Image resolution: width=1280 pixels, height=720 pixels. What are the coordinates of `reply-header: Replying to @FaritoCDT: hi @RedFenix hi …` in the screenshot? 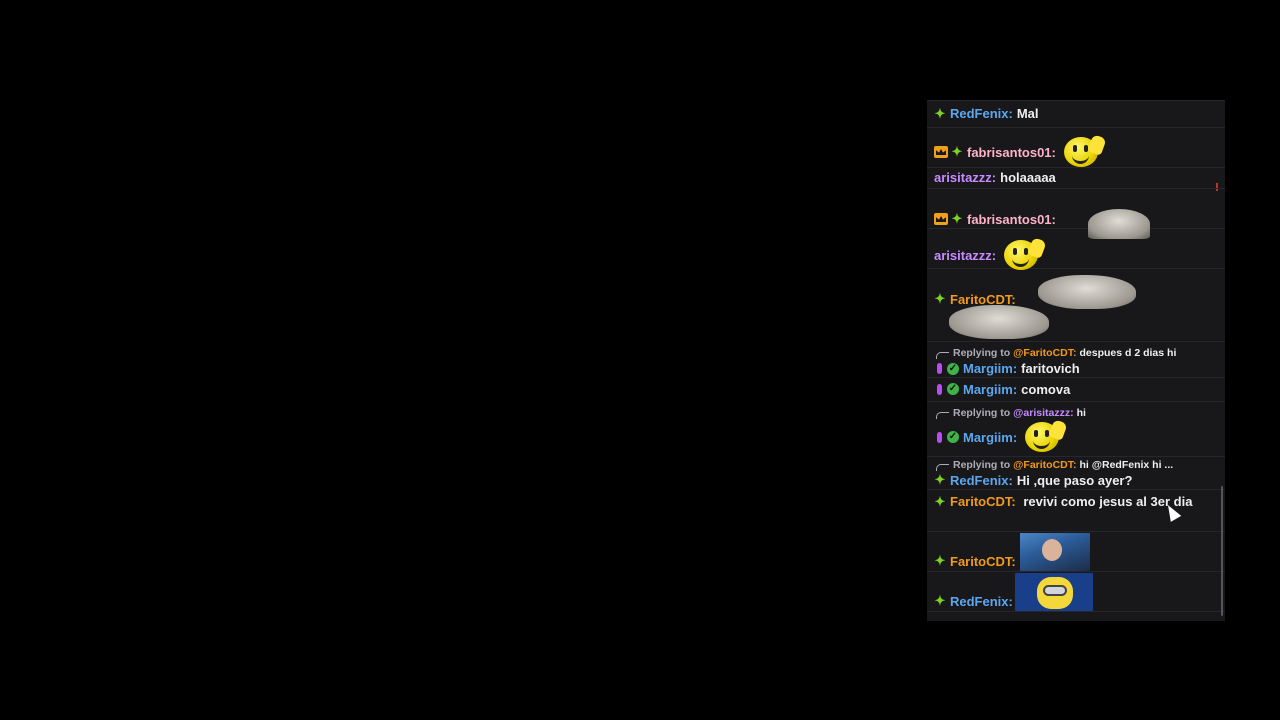 It's located at (1076, 465).